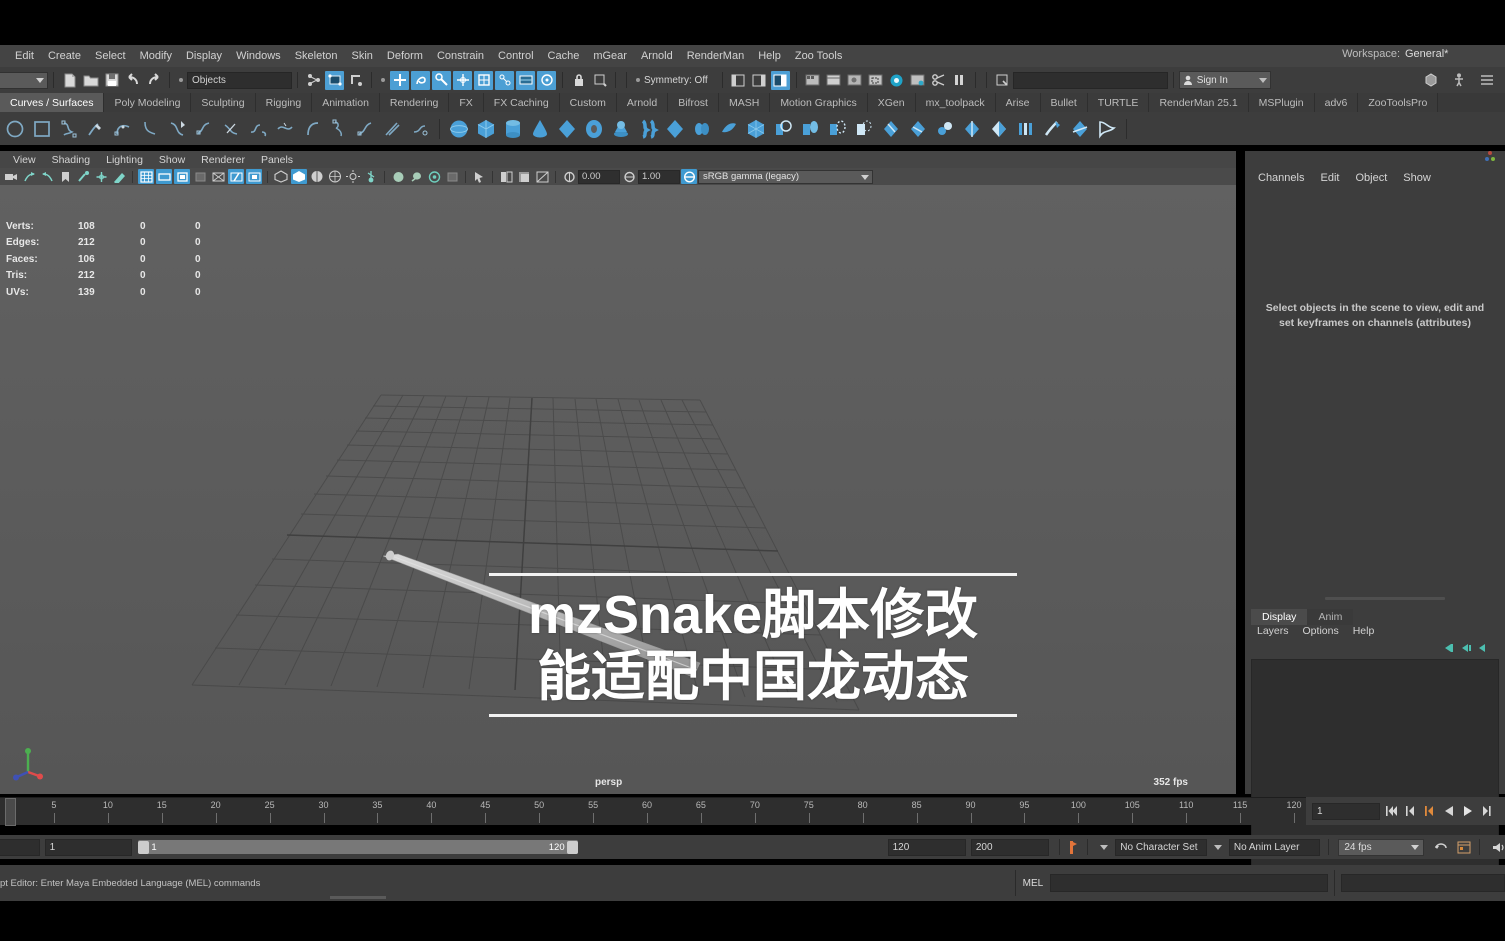 Image resolution: width=1505 pixels, height=941 pixels. I want to click on extrude-icon, so click(972, 129).